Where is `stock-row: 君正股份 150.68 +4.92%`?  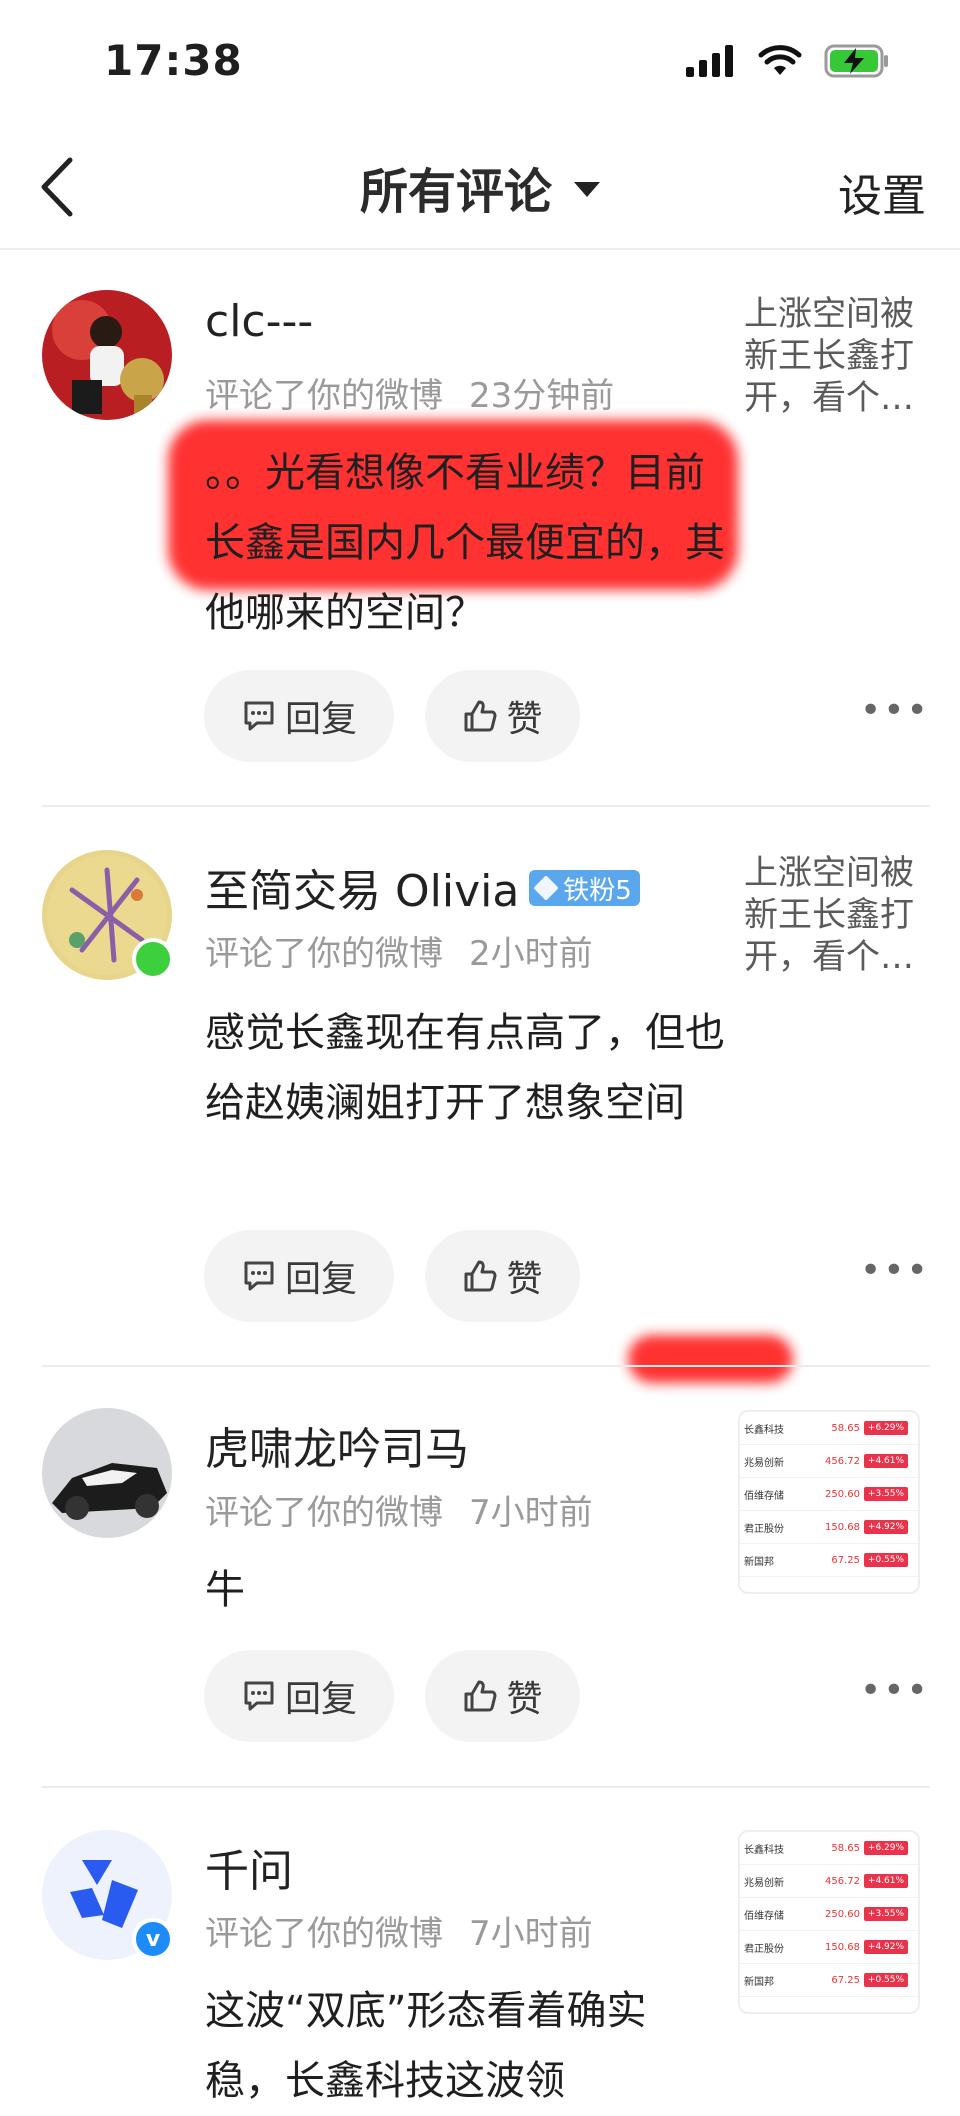
stock-row: 君正股份 150.68 +4.92% is located at coordinates (829, 1947).